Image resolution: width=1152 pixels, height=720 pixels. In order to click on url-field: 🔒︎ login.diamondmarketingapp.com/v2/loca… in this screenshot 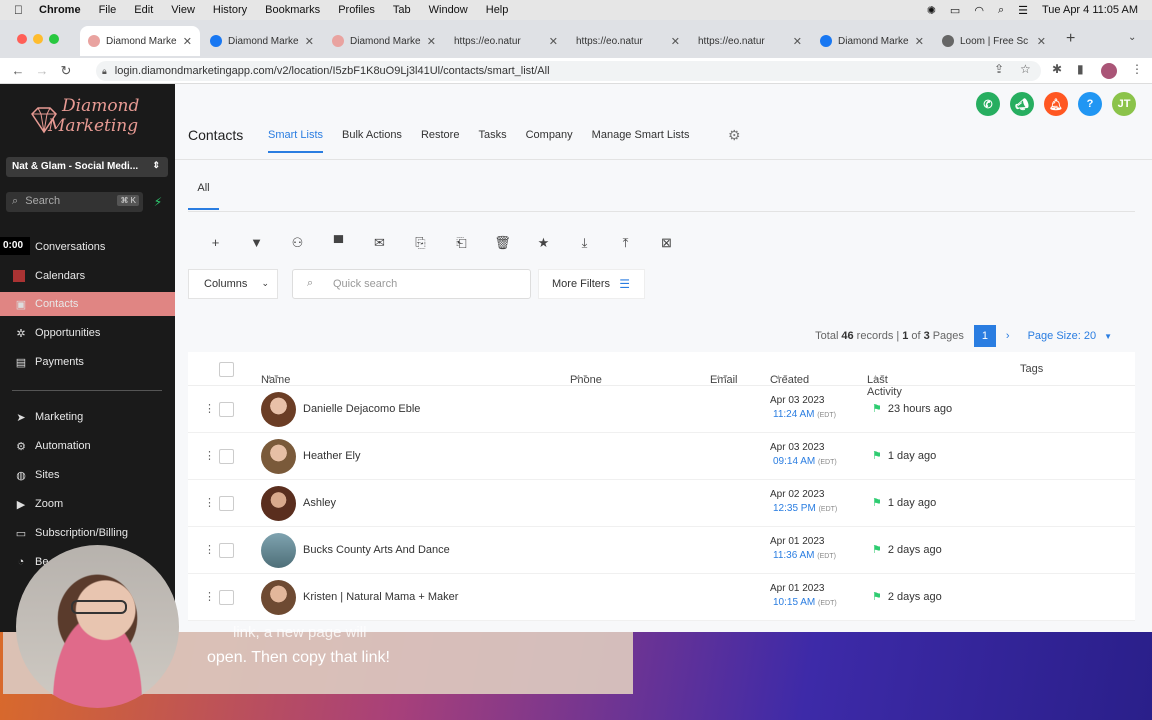, I will do `click(568, 71)`.